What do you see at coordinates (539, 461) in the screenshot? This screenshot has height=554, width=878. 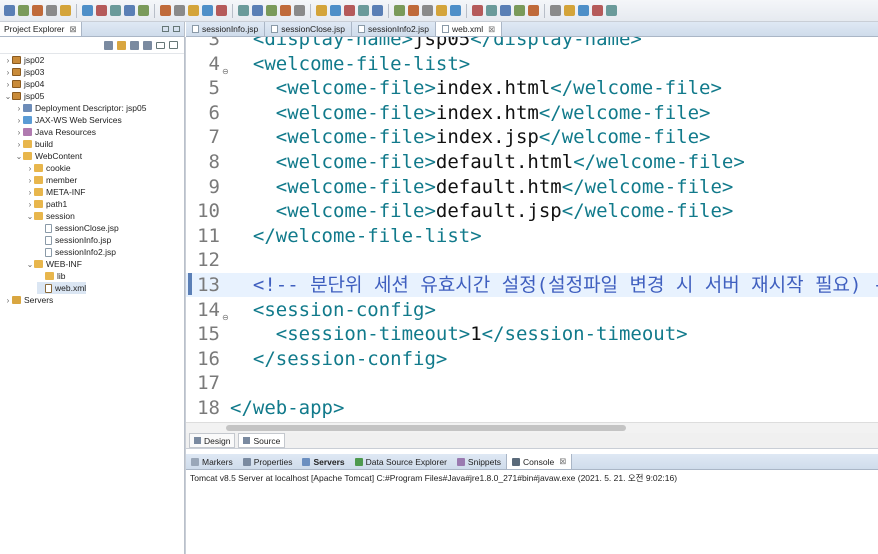 I see `bottom-tab: Console ⊠` at bounding box center [539, 461].